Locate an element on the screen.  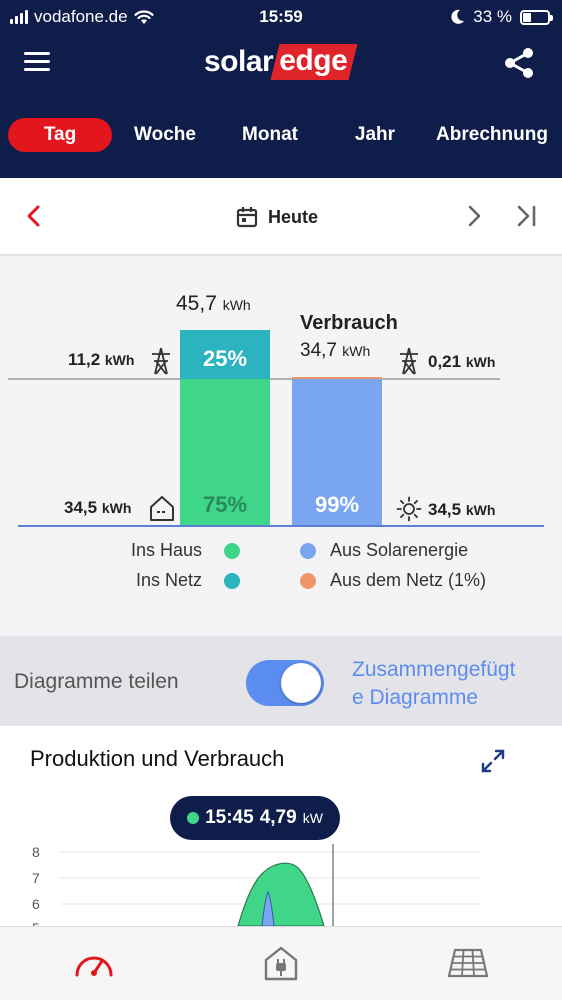
tab-monat: Monat is located at coordinates (270, 135).